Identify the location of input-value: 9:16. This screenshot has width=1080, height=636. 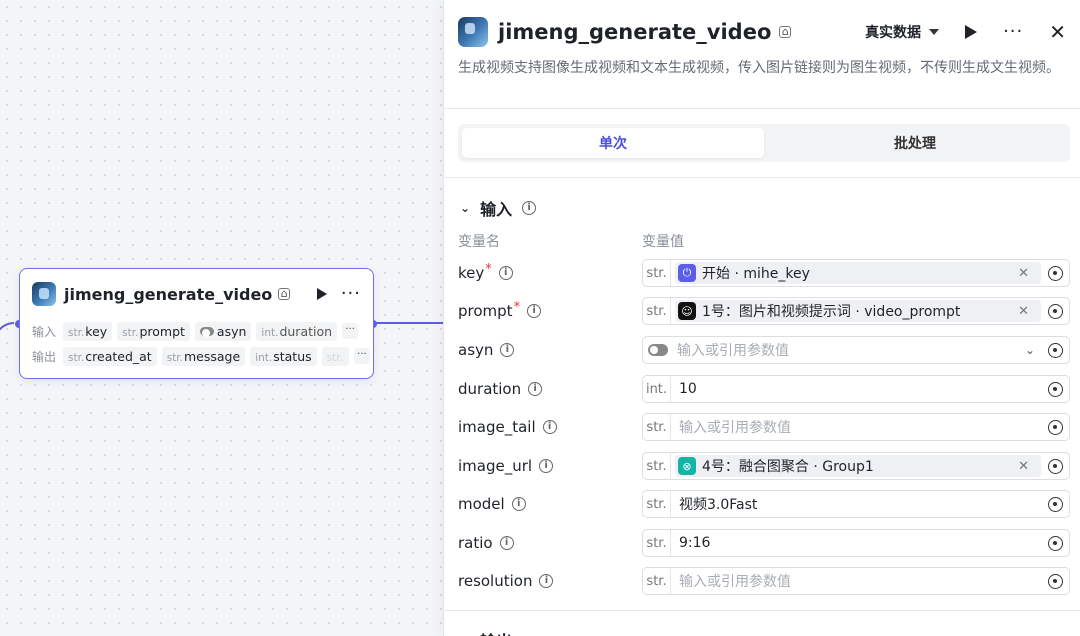
(690, 543).